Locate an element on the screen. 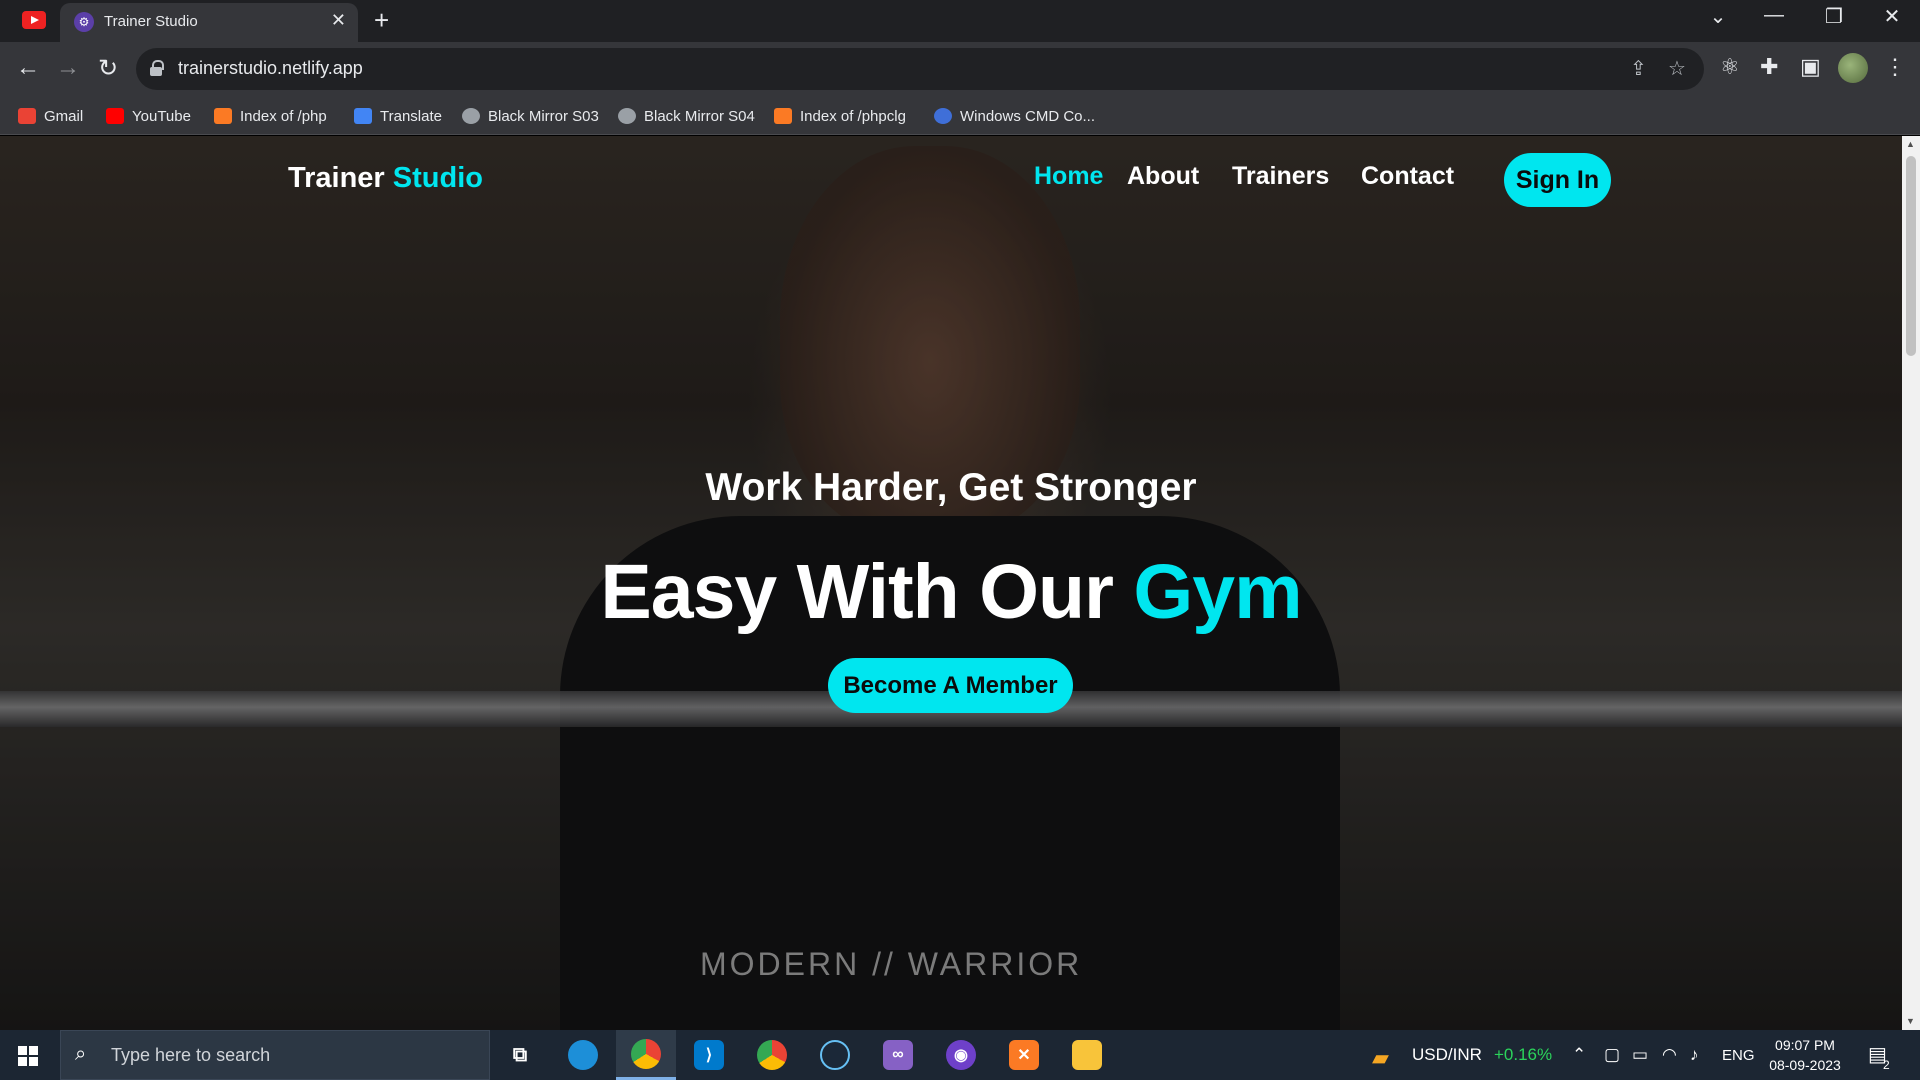 The image size is (1920, 1080). forward-button: → is located at coordinates (68, 68).